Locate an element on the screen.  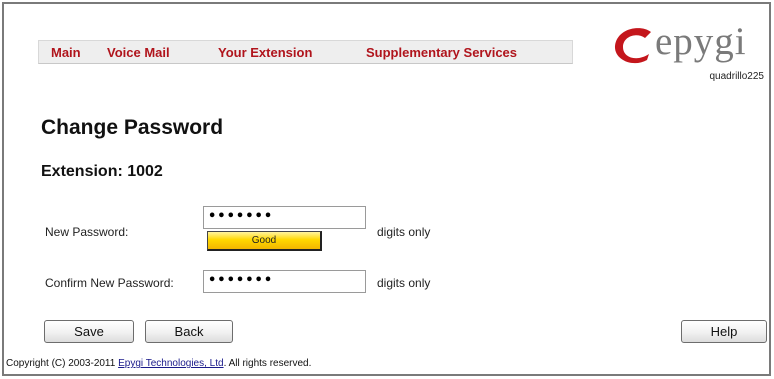
password-strength-meter: Good is located at coordinates (264, 241).